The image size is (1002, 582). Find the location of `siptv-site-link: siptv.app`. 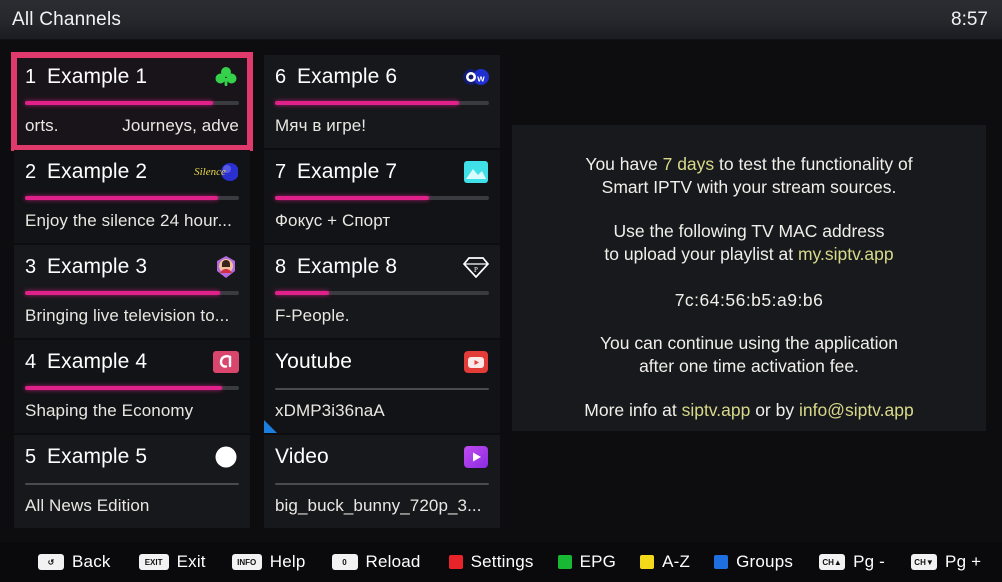

siptv-site-link: siptv.app is located at coordinates (716, 410).